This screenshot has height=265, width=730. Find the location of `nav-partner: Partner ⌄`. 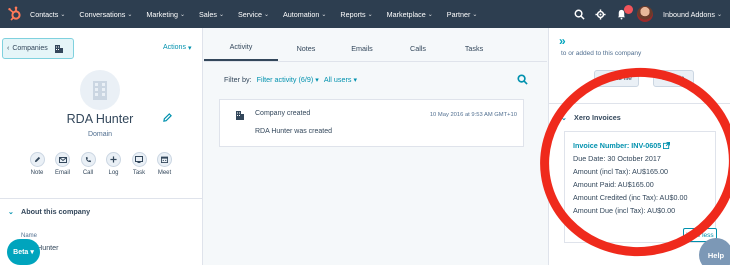

nav-partner: Partner ⌄ is located at coordinates (462, 14).